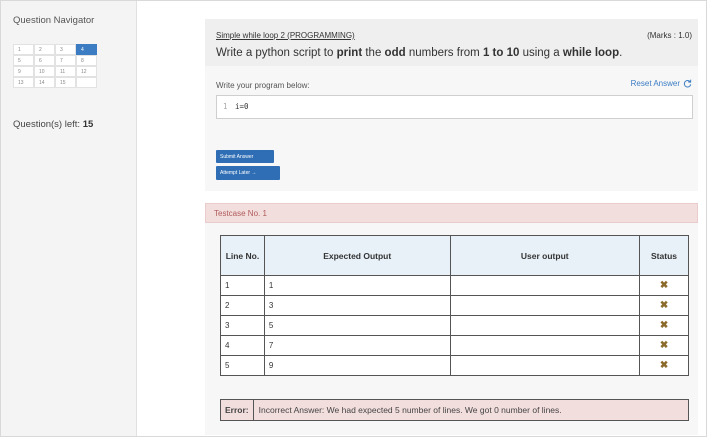 This screenshot has width=707, height=437. What do you see at coordinates (242, 305) in the screenshot?
I see `cell-line-no: 2` at bounding box center [242, 305].